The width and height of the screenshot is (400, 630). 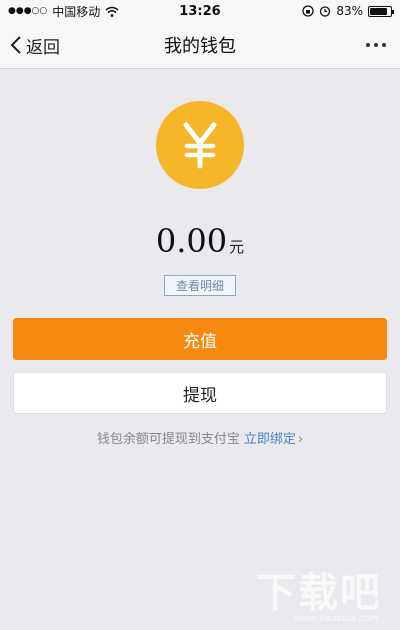 I want to click on recharge-button: 充值, so click(x=200, y=339).